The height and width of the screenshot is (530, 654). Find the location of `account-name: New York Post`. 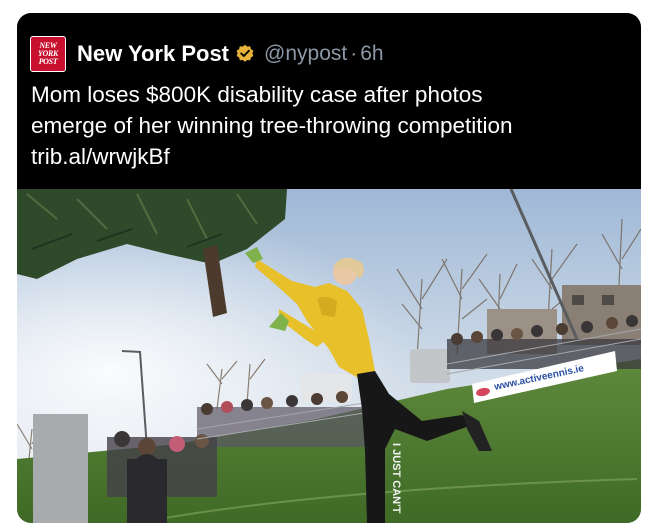

account-name: New York Post is located at coordinates (153, 54).